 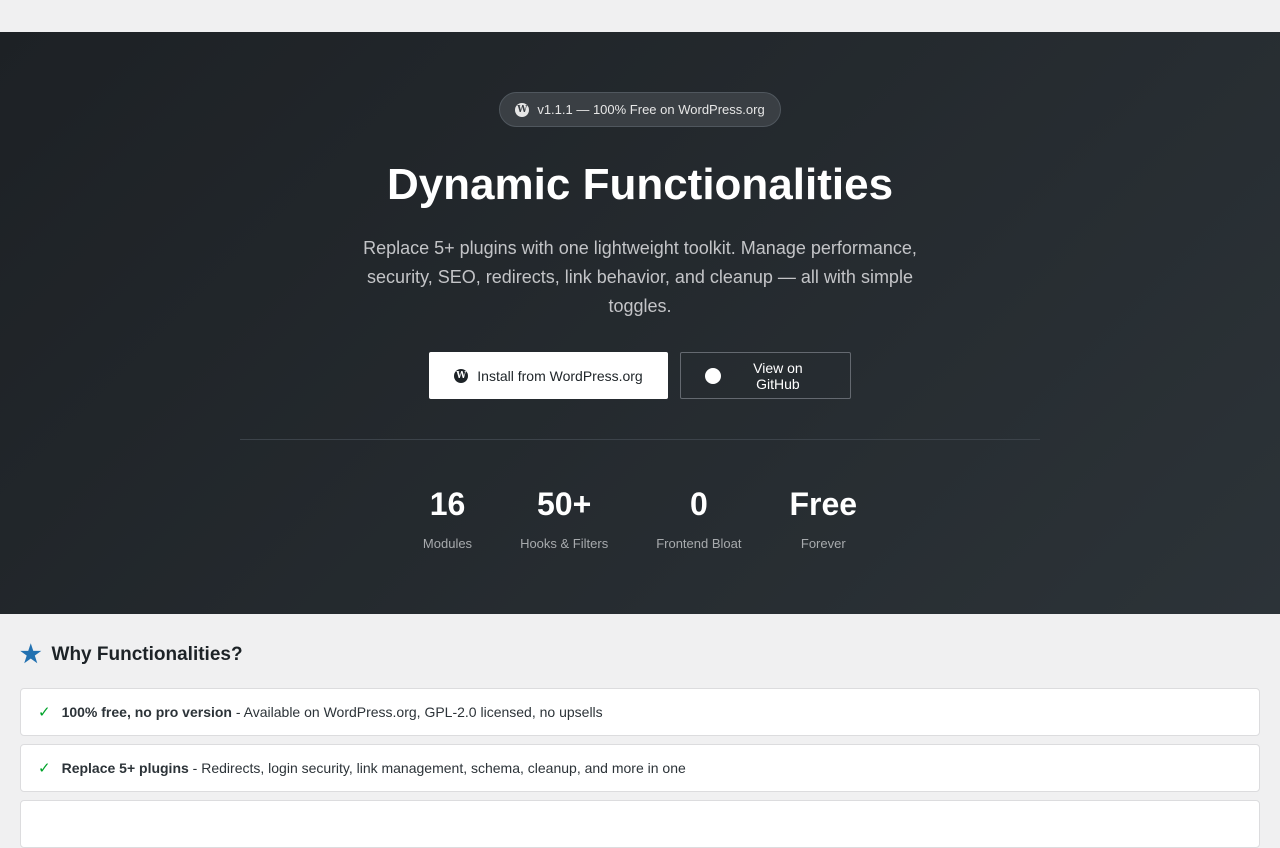 I want to click on item-bold: 100% free, no pro version, so click(x=146, y=712).